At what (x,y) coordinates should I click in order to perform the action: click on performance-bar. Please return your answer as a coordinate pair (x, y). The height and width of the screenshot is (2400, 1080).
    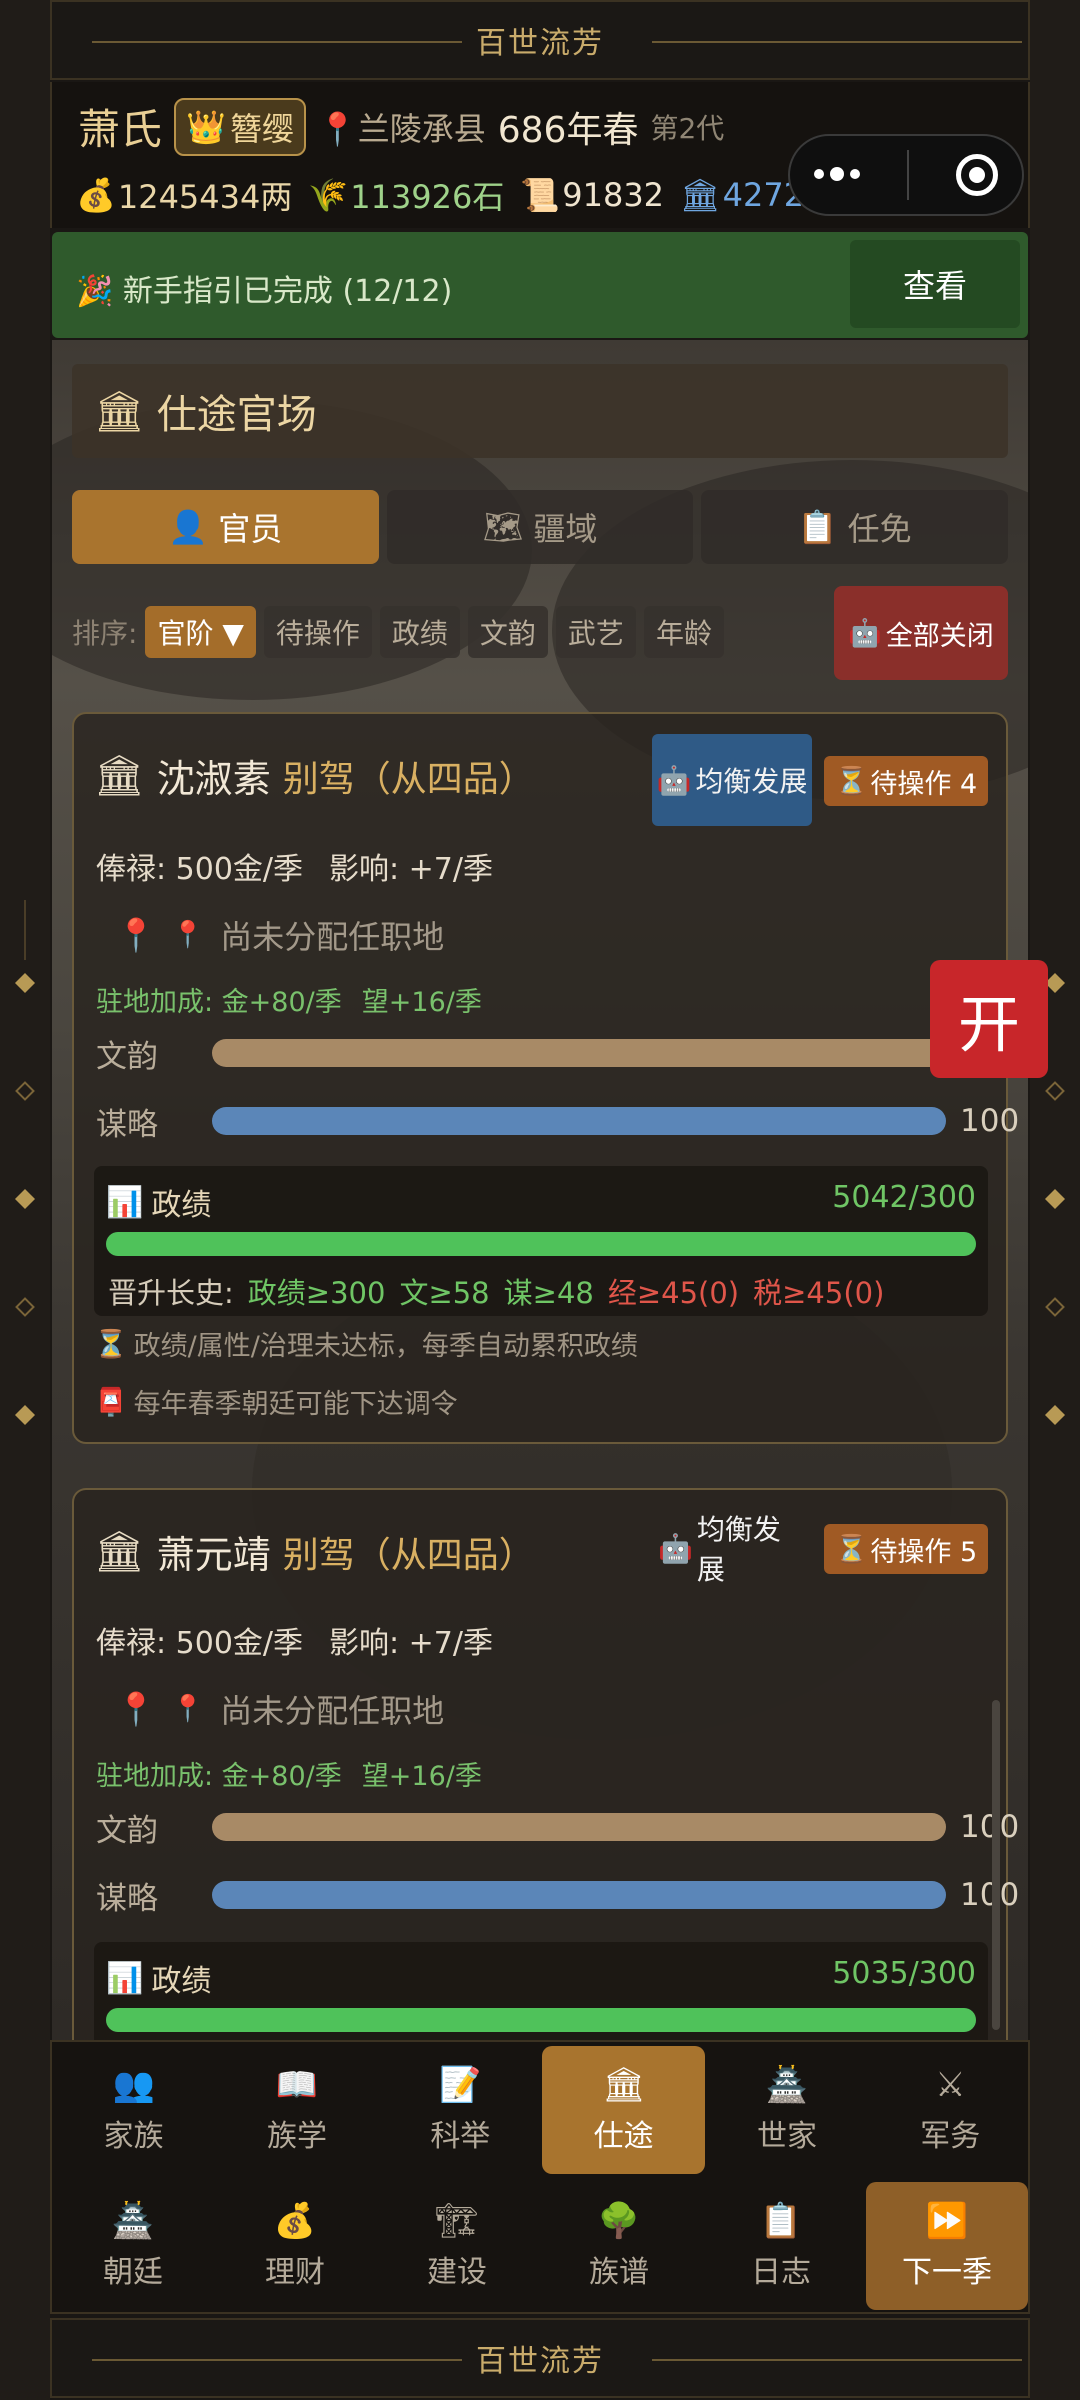
    Looking at the image, I should click on (541, 2020).